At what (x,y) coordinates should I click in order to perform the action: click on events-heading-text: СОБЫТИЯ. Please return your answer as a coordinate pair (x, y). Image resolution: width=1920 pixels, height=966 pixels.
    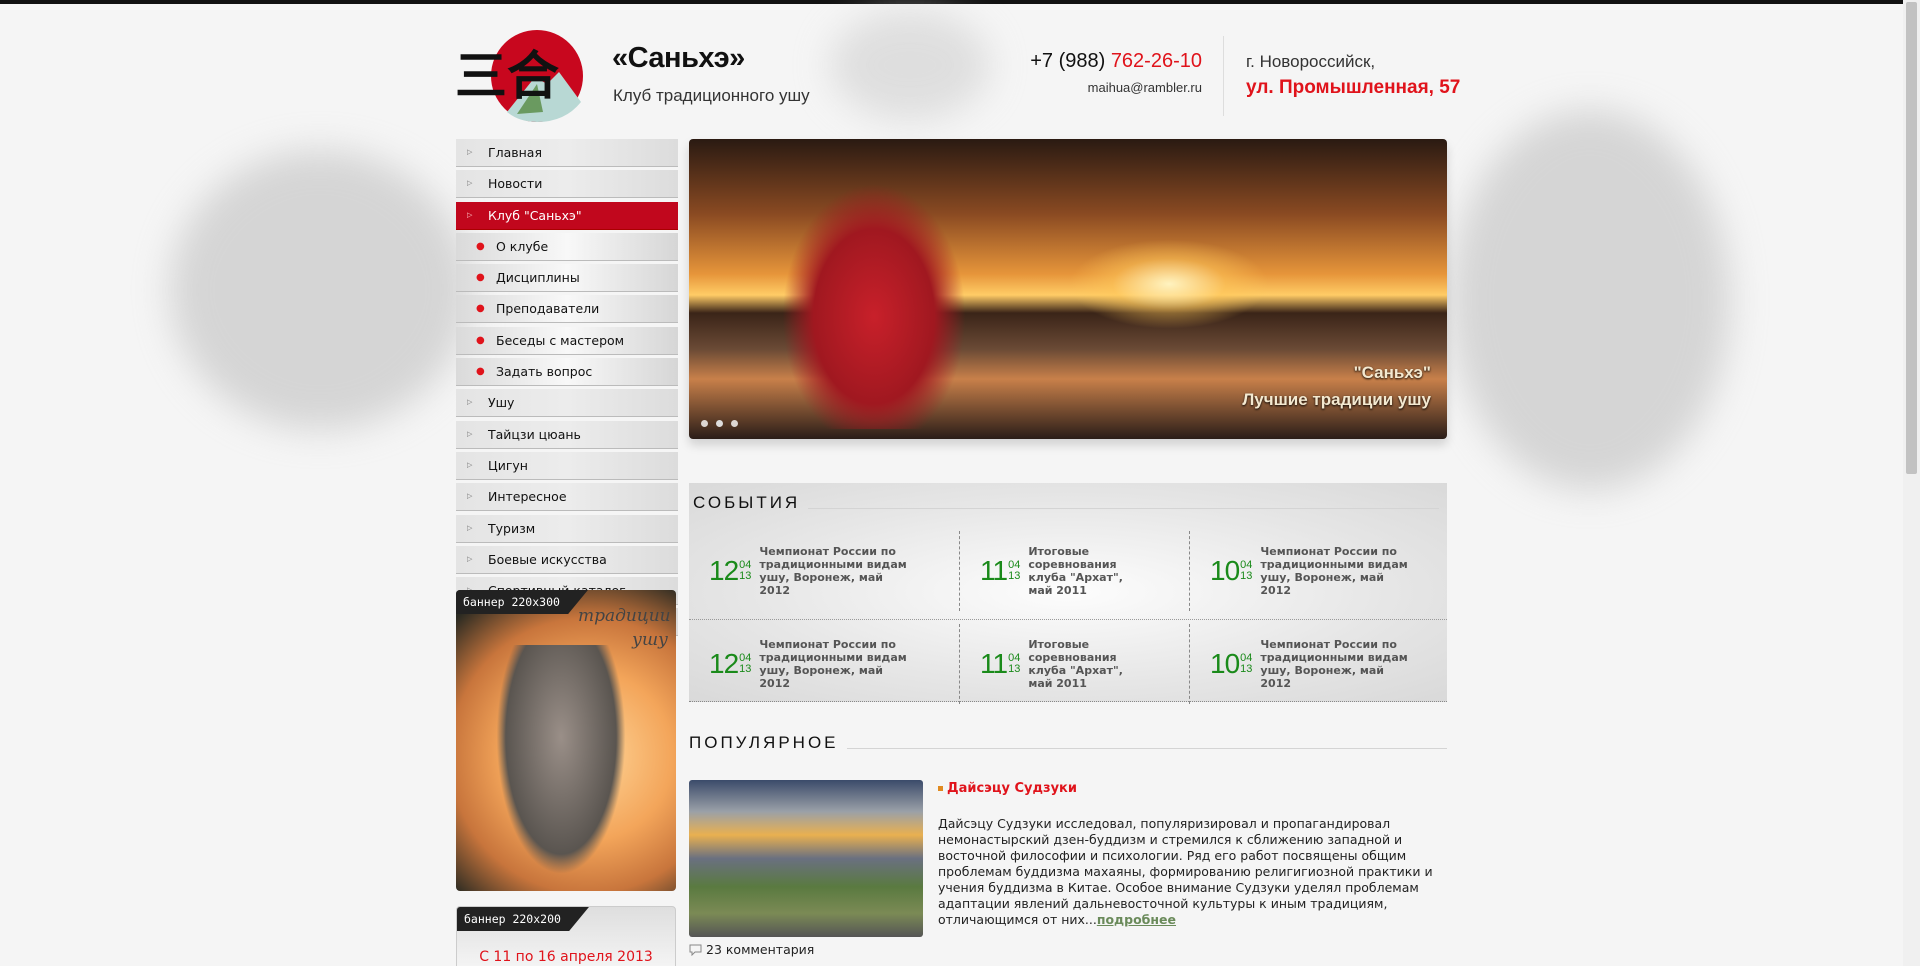
    Looking at the image, I should click on (747, 502).